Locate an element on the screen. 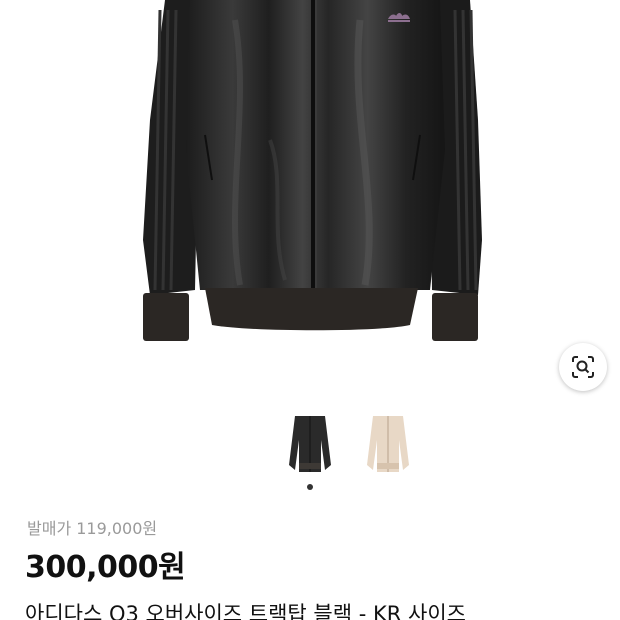 This screenshot has width=620, height=620. thumbnail-beige is located at coordinates (388, 444).